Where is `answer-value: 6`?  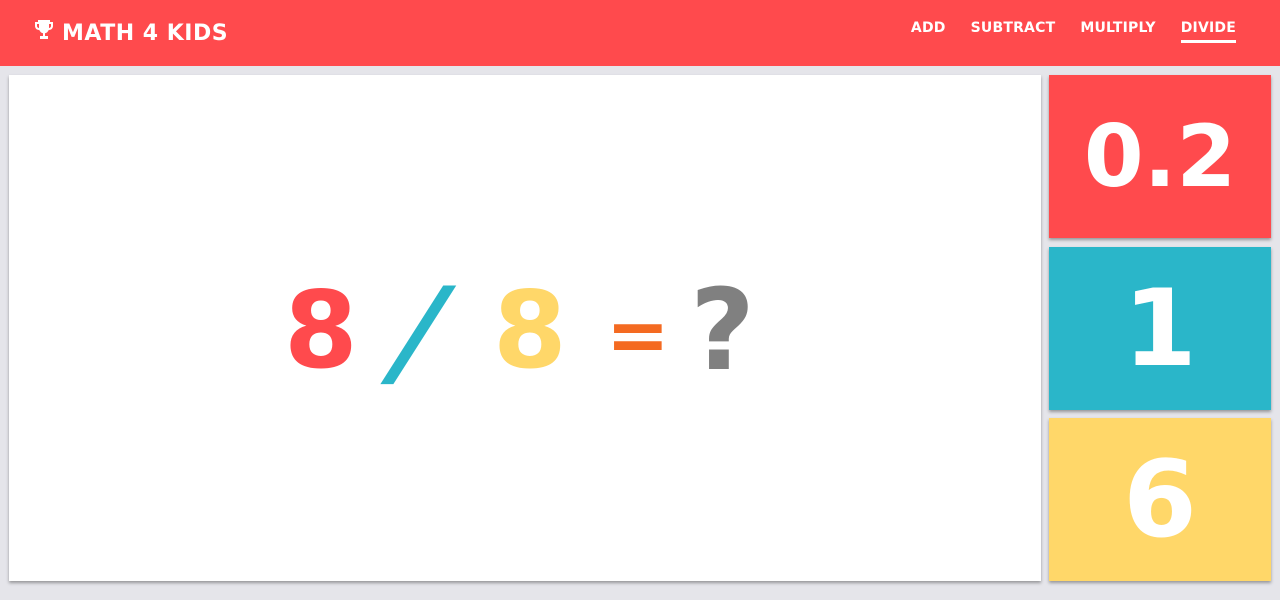 answer-value: 6 is located at coordinates (1160, 499).